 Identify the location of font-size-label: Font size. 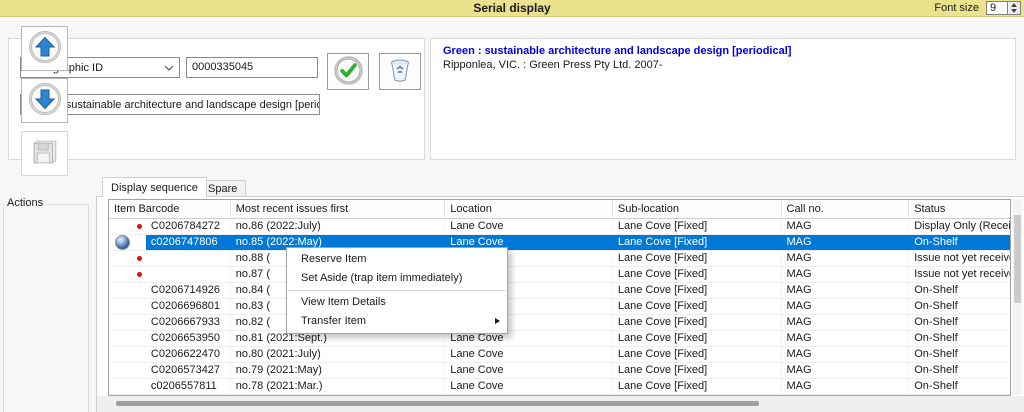
(956, 8).